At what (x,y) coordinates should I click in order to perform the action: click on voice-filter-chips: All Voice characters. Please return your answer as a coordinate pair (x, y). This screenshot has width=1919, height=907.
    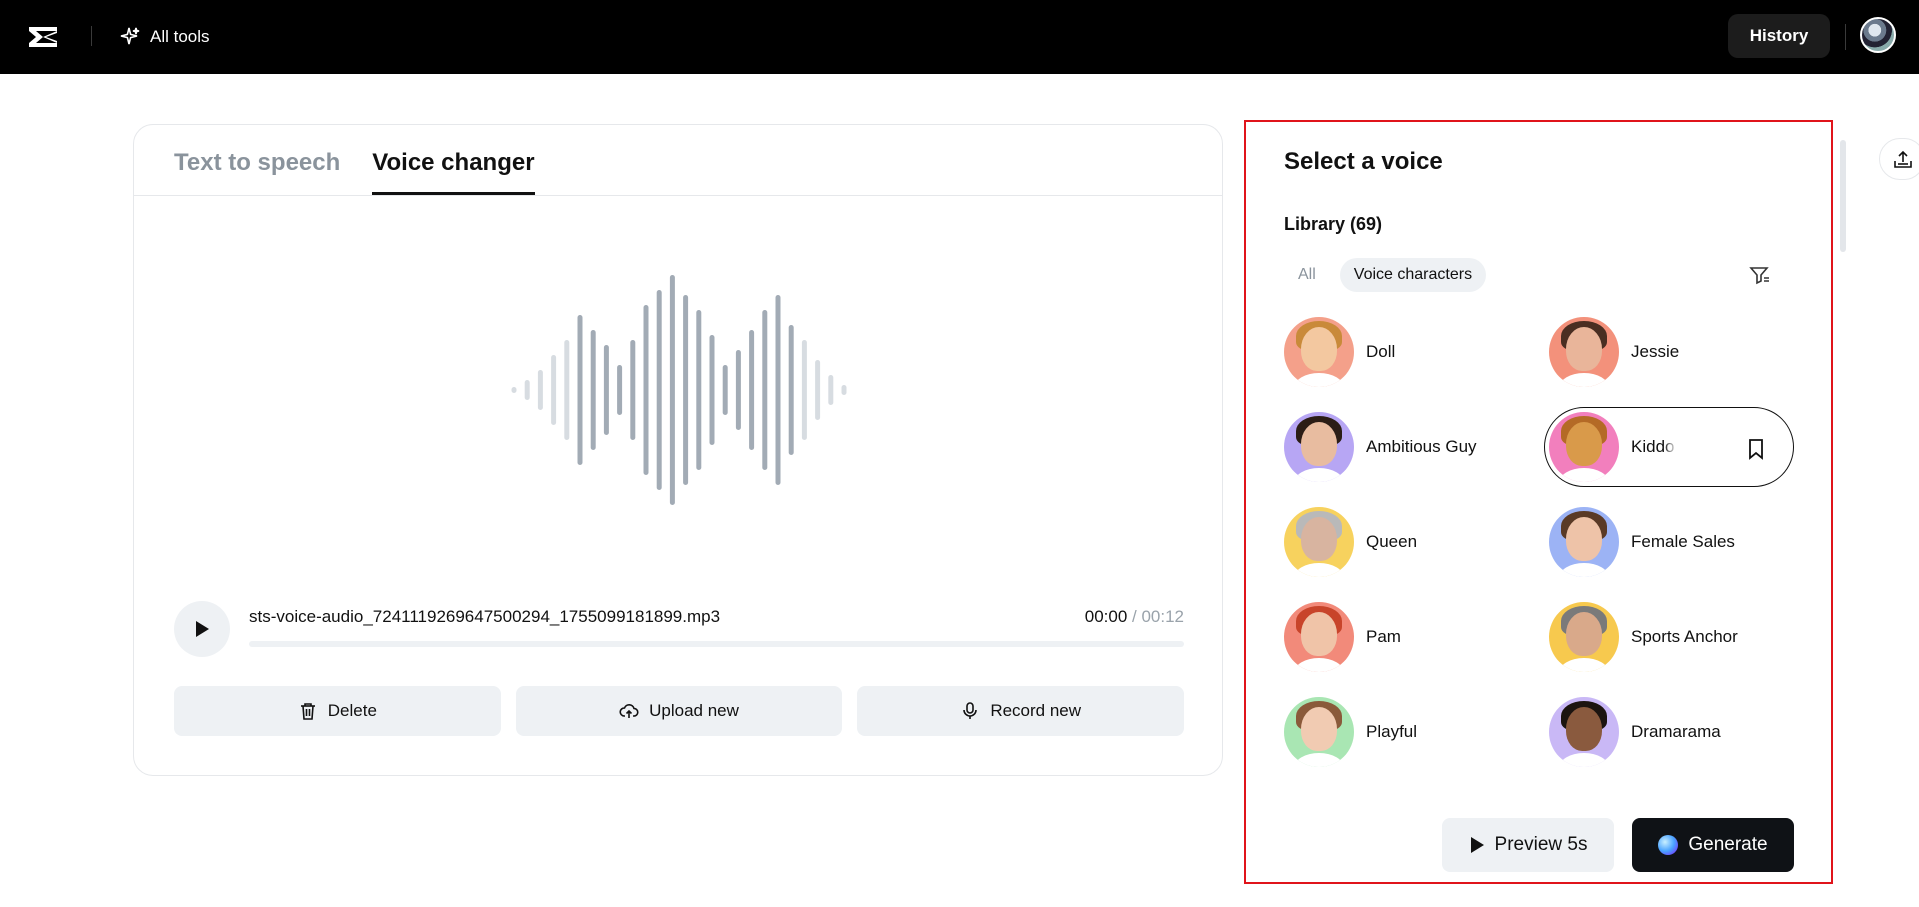
    Looking at the image, I should click on (1385, 275).